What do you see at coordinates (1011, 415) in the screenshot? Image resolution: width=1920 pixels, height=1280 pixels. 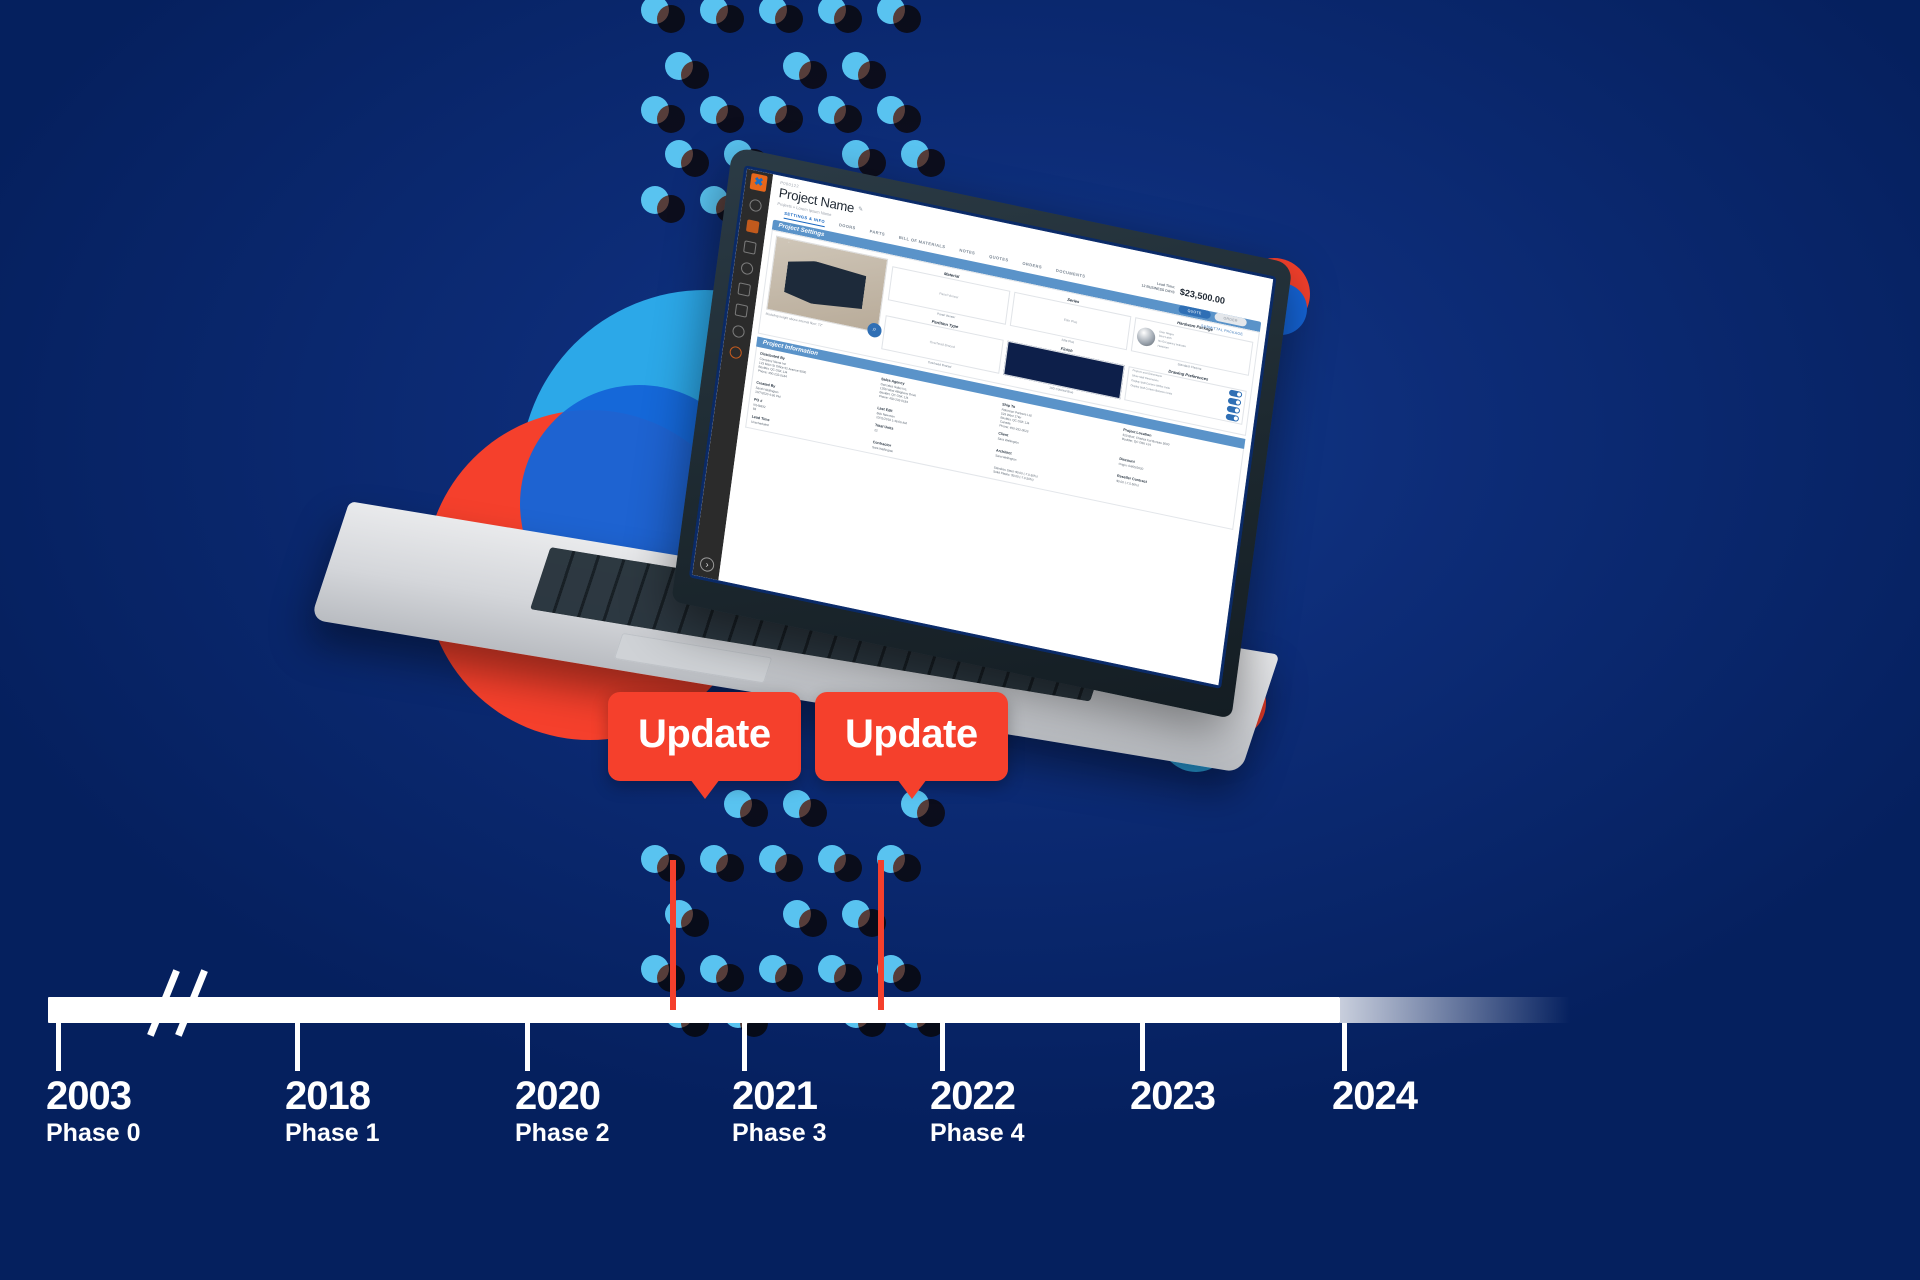 I see `info-line: 523 West 17ter` at bounding box center [1011, 415].